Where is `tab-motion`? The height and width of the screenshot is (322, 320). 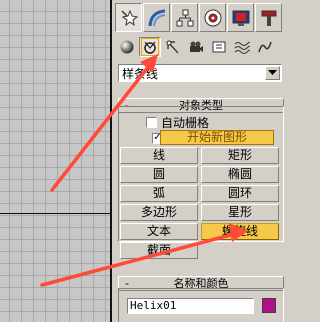
tab-motion is located at coordinates (212, 17).